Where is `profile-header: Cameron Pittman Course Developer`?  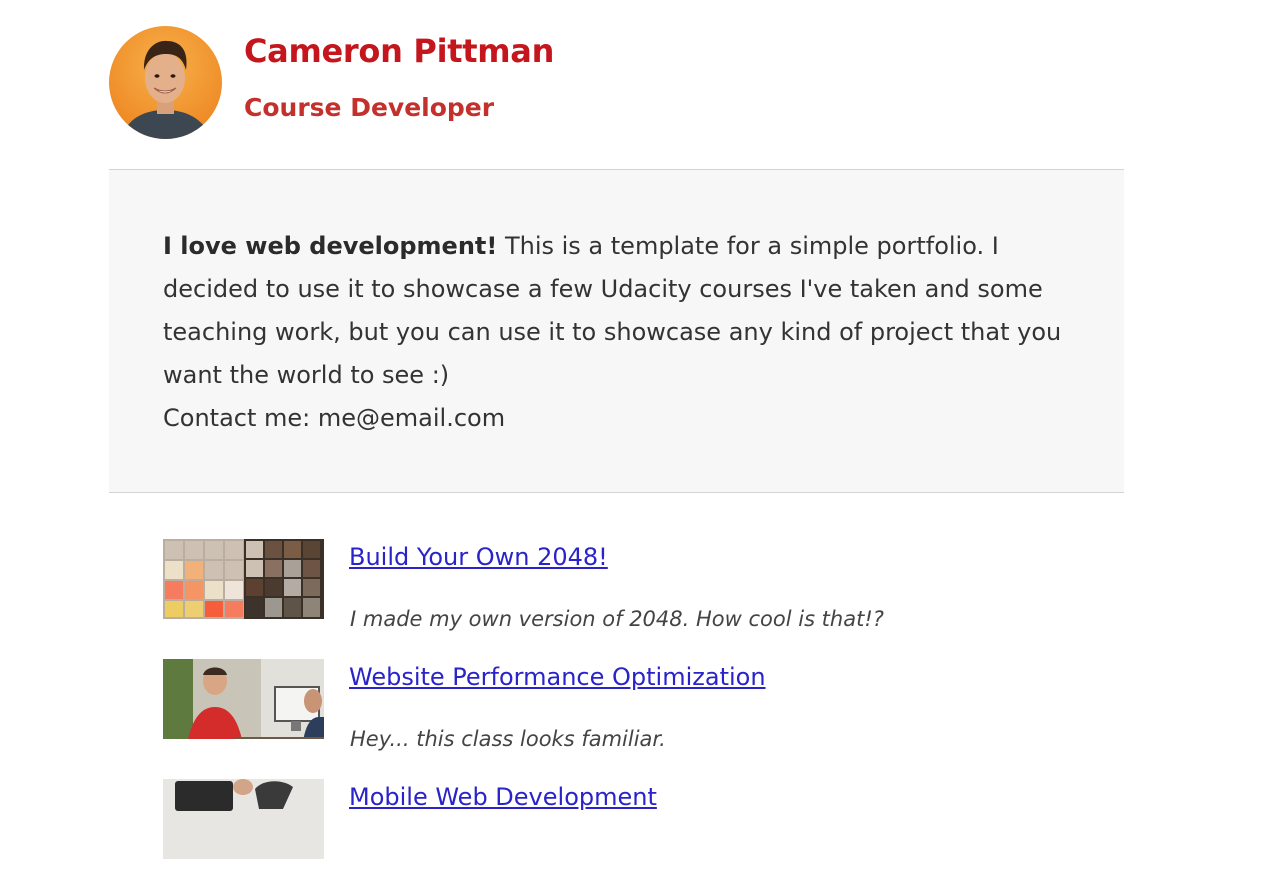 profile-header: Cameron Pittman Course Developer is located at coordinates (616, 83).